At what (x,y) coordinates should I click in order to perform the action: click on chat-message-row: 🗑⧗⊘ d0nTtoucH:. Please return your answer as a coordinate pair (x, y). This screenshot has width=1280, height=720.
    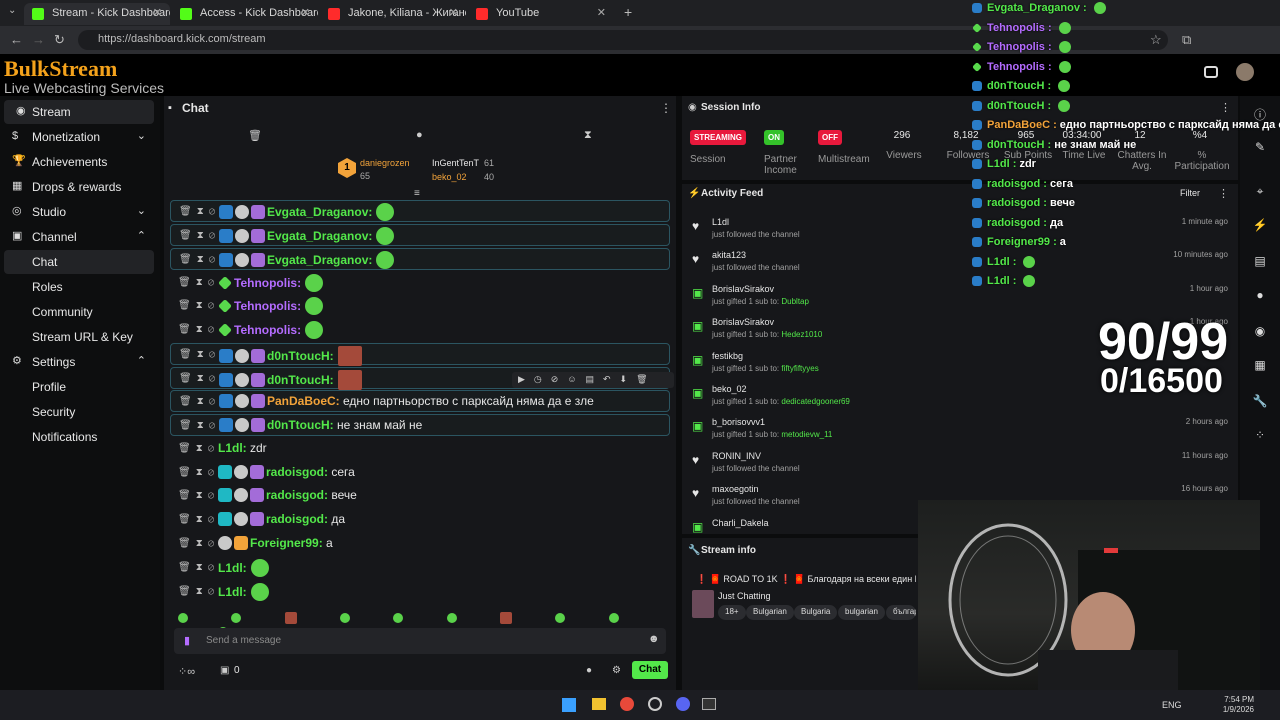
    Looking at the image, I should click on (420, 354).